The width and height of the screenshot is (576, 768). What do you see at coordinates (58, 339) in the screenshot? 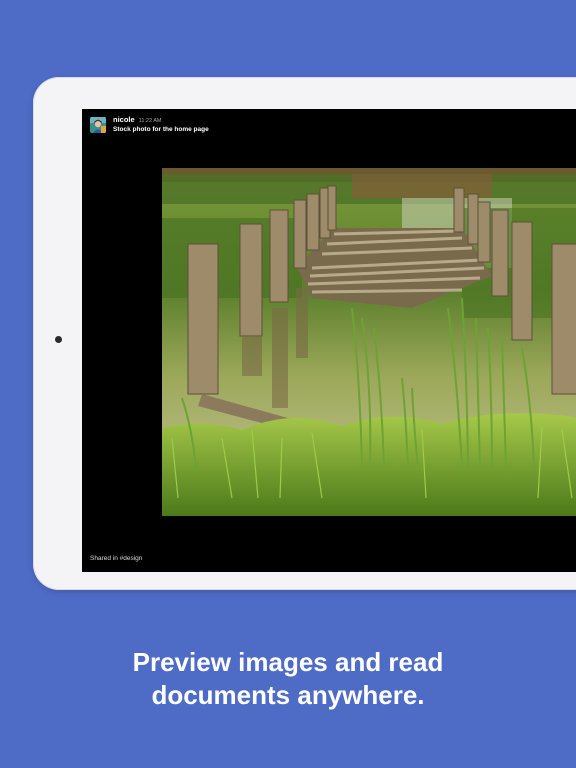
I see `home-button-icon` at bounding box center [58, 339].